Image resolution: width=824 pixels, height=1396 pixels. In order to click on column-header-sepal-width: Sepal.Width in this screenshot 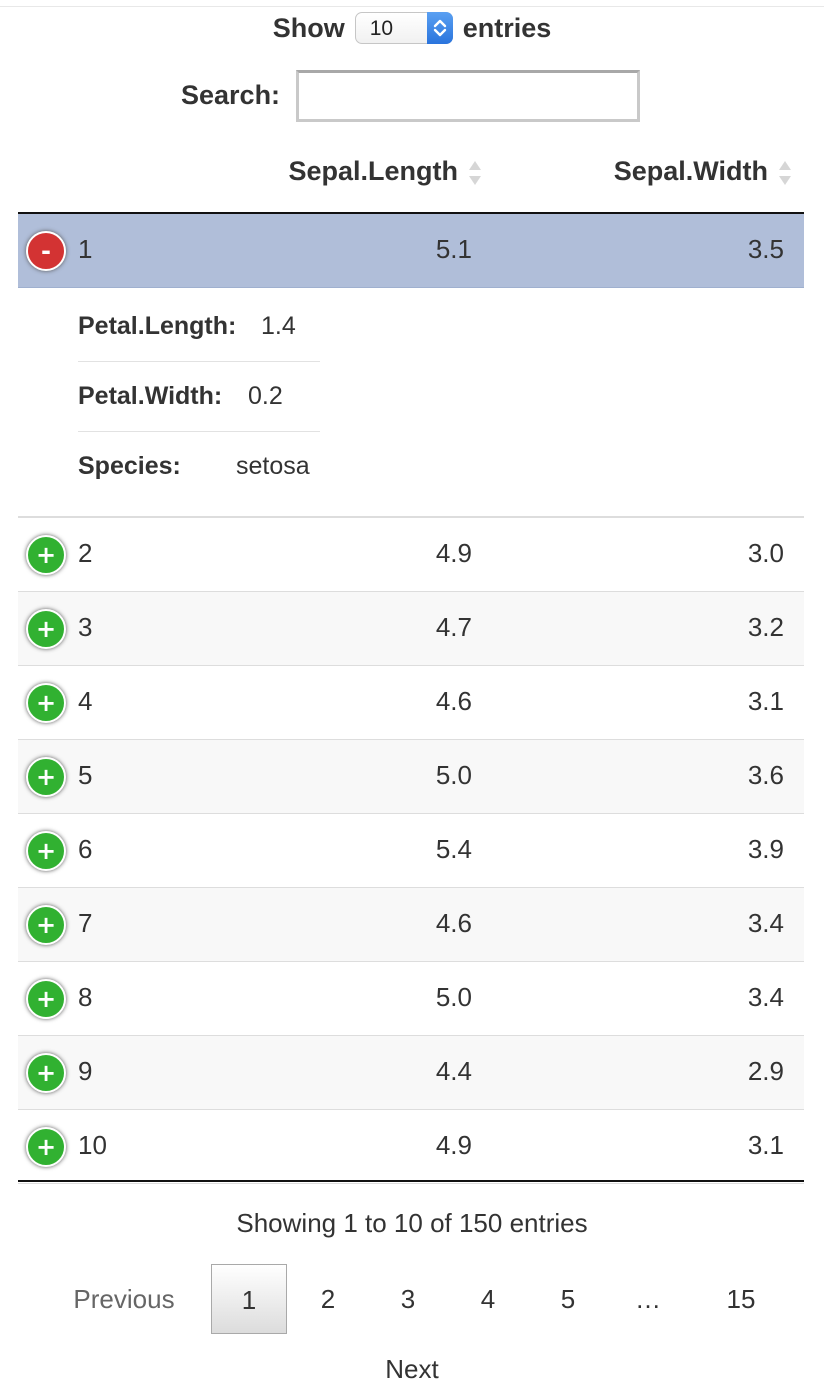, I will do `click(691, 171)`.